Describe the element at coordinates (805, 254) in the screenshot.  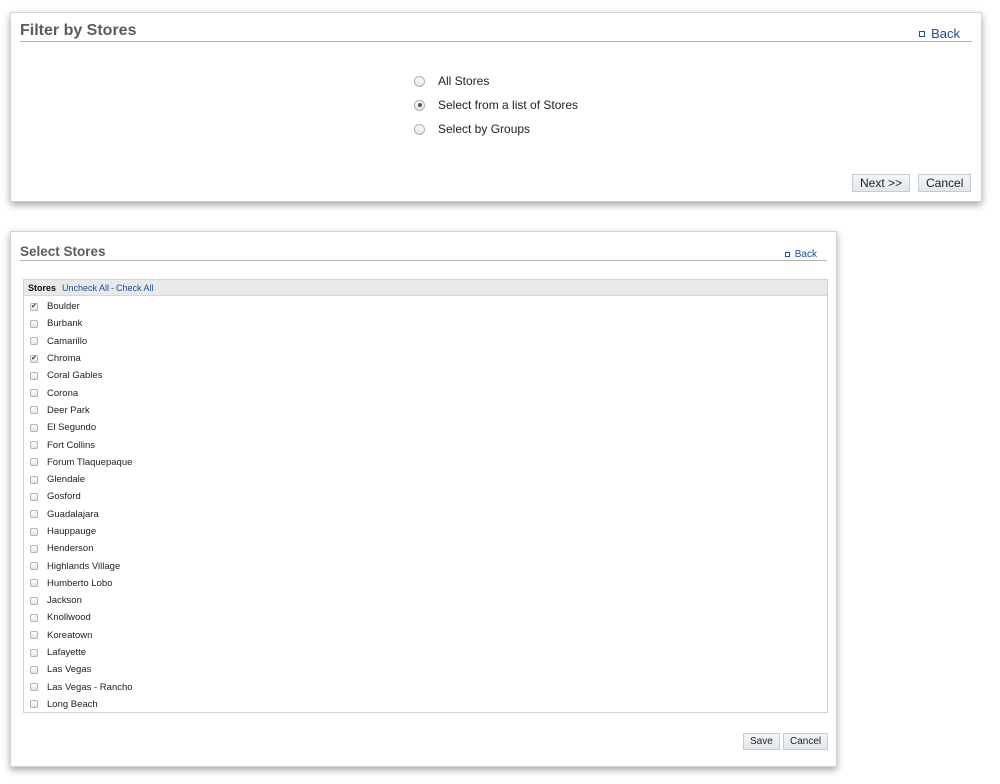
I see `stores-back-label: Back` at that location.